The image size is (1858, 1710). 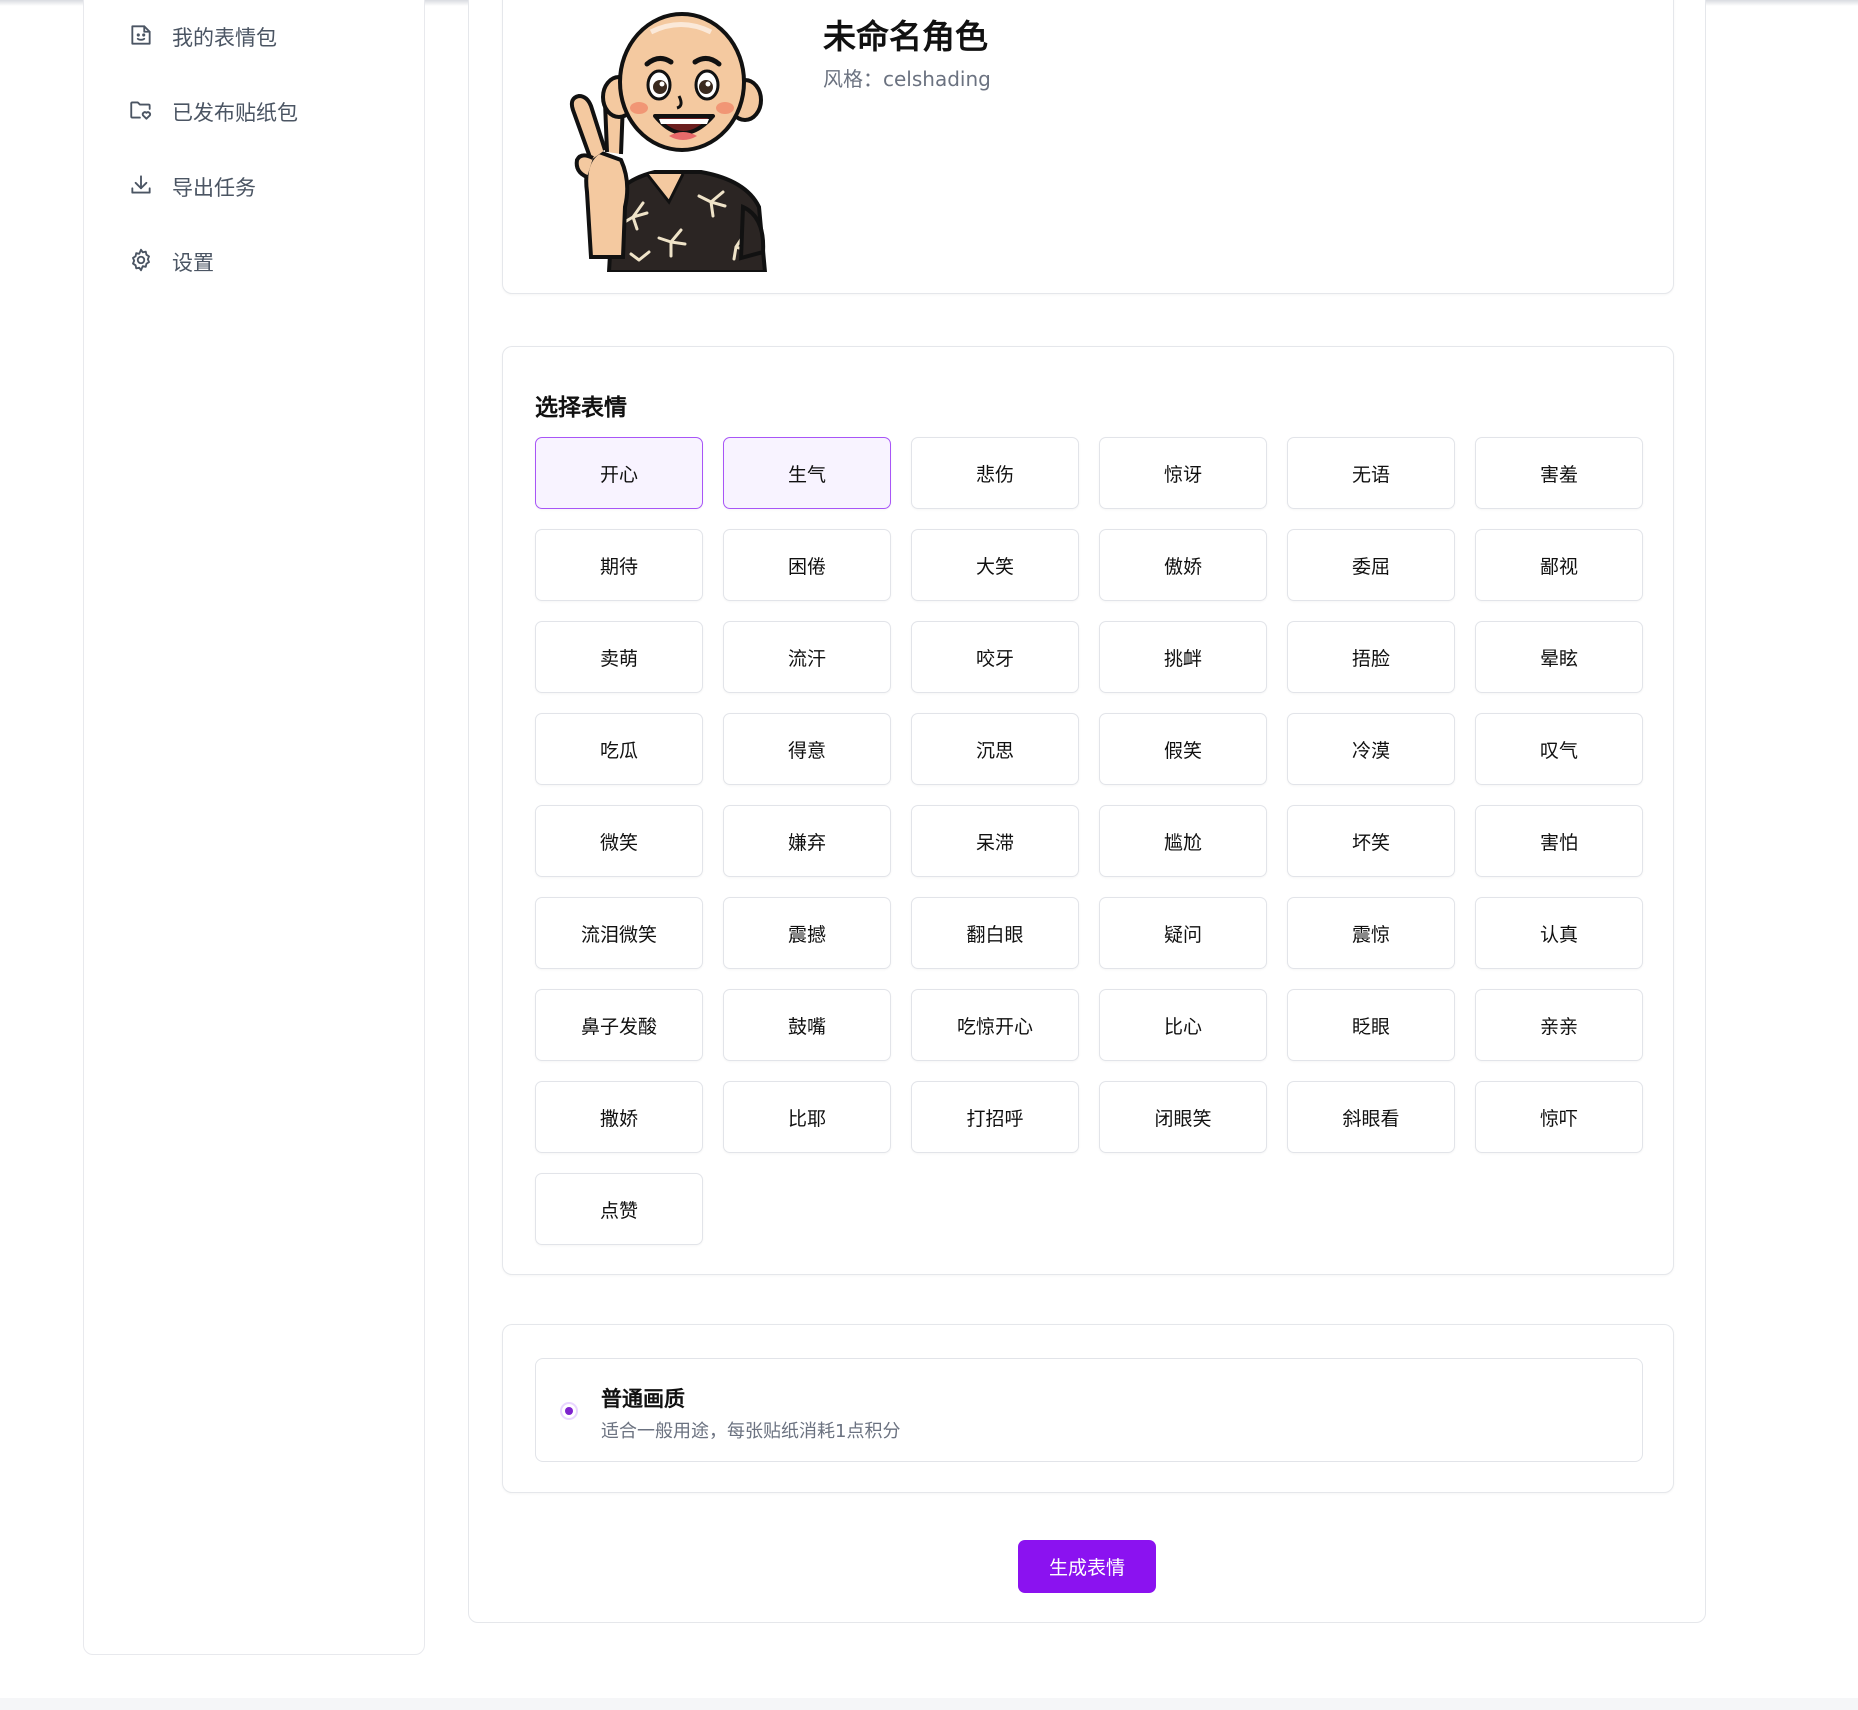 I want to click on expression-button: 鼻子发酸, so click(x=619, y=1025).